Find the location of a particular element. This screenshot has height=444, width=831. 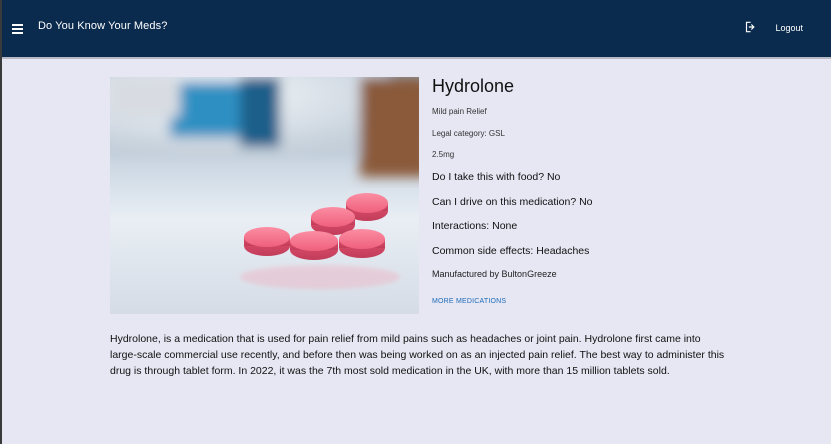

app-title: Do You Know Your Meds? is located at coordinates (103, 26).